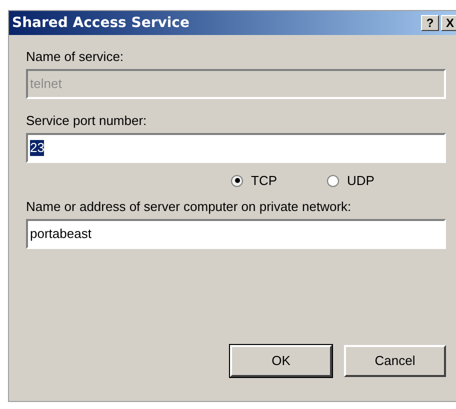 Image resolution: width=456 pixels, height=409 pixels. What do you see at coordinates (75, 57) in the screenshot?
I see `field-label: Name of service:` at bounding box center [75, 57].